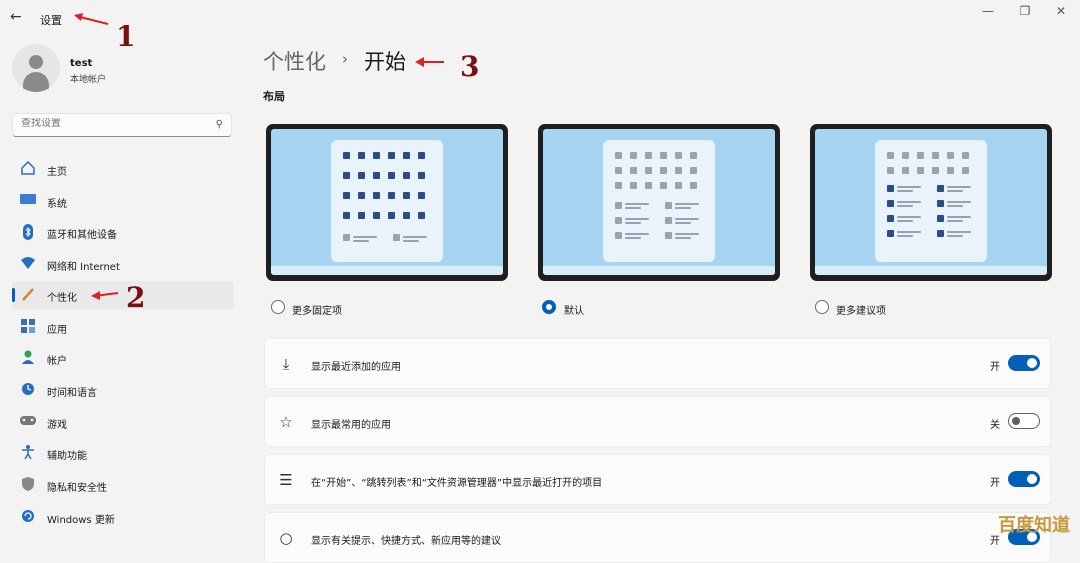 This screenshot has width=1080, height=563. What do you see at coordinates (28, 517) in the screenshot?
I see `windows-update-icon` at bounding box center [28, 517].